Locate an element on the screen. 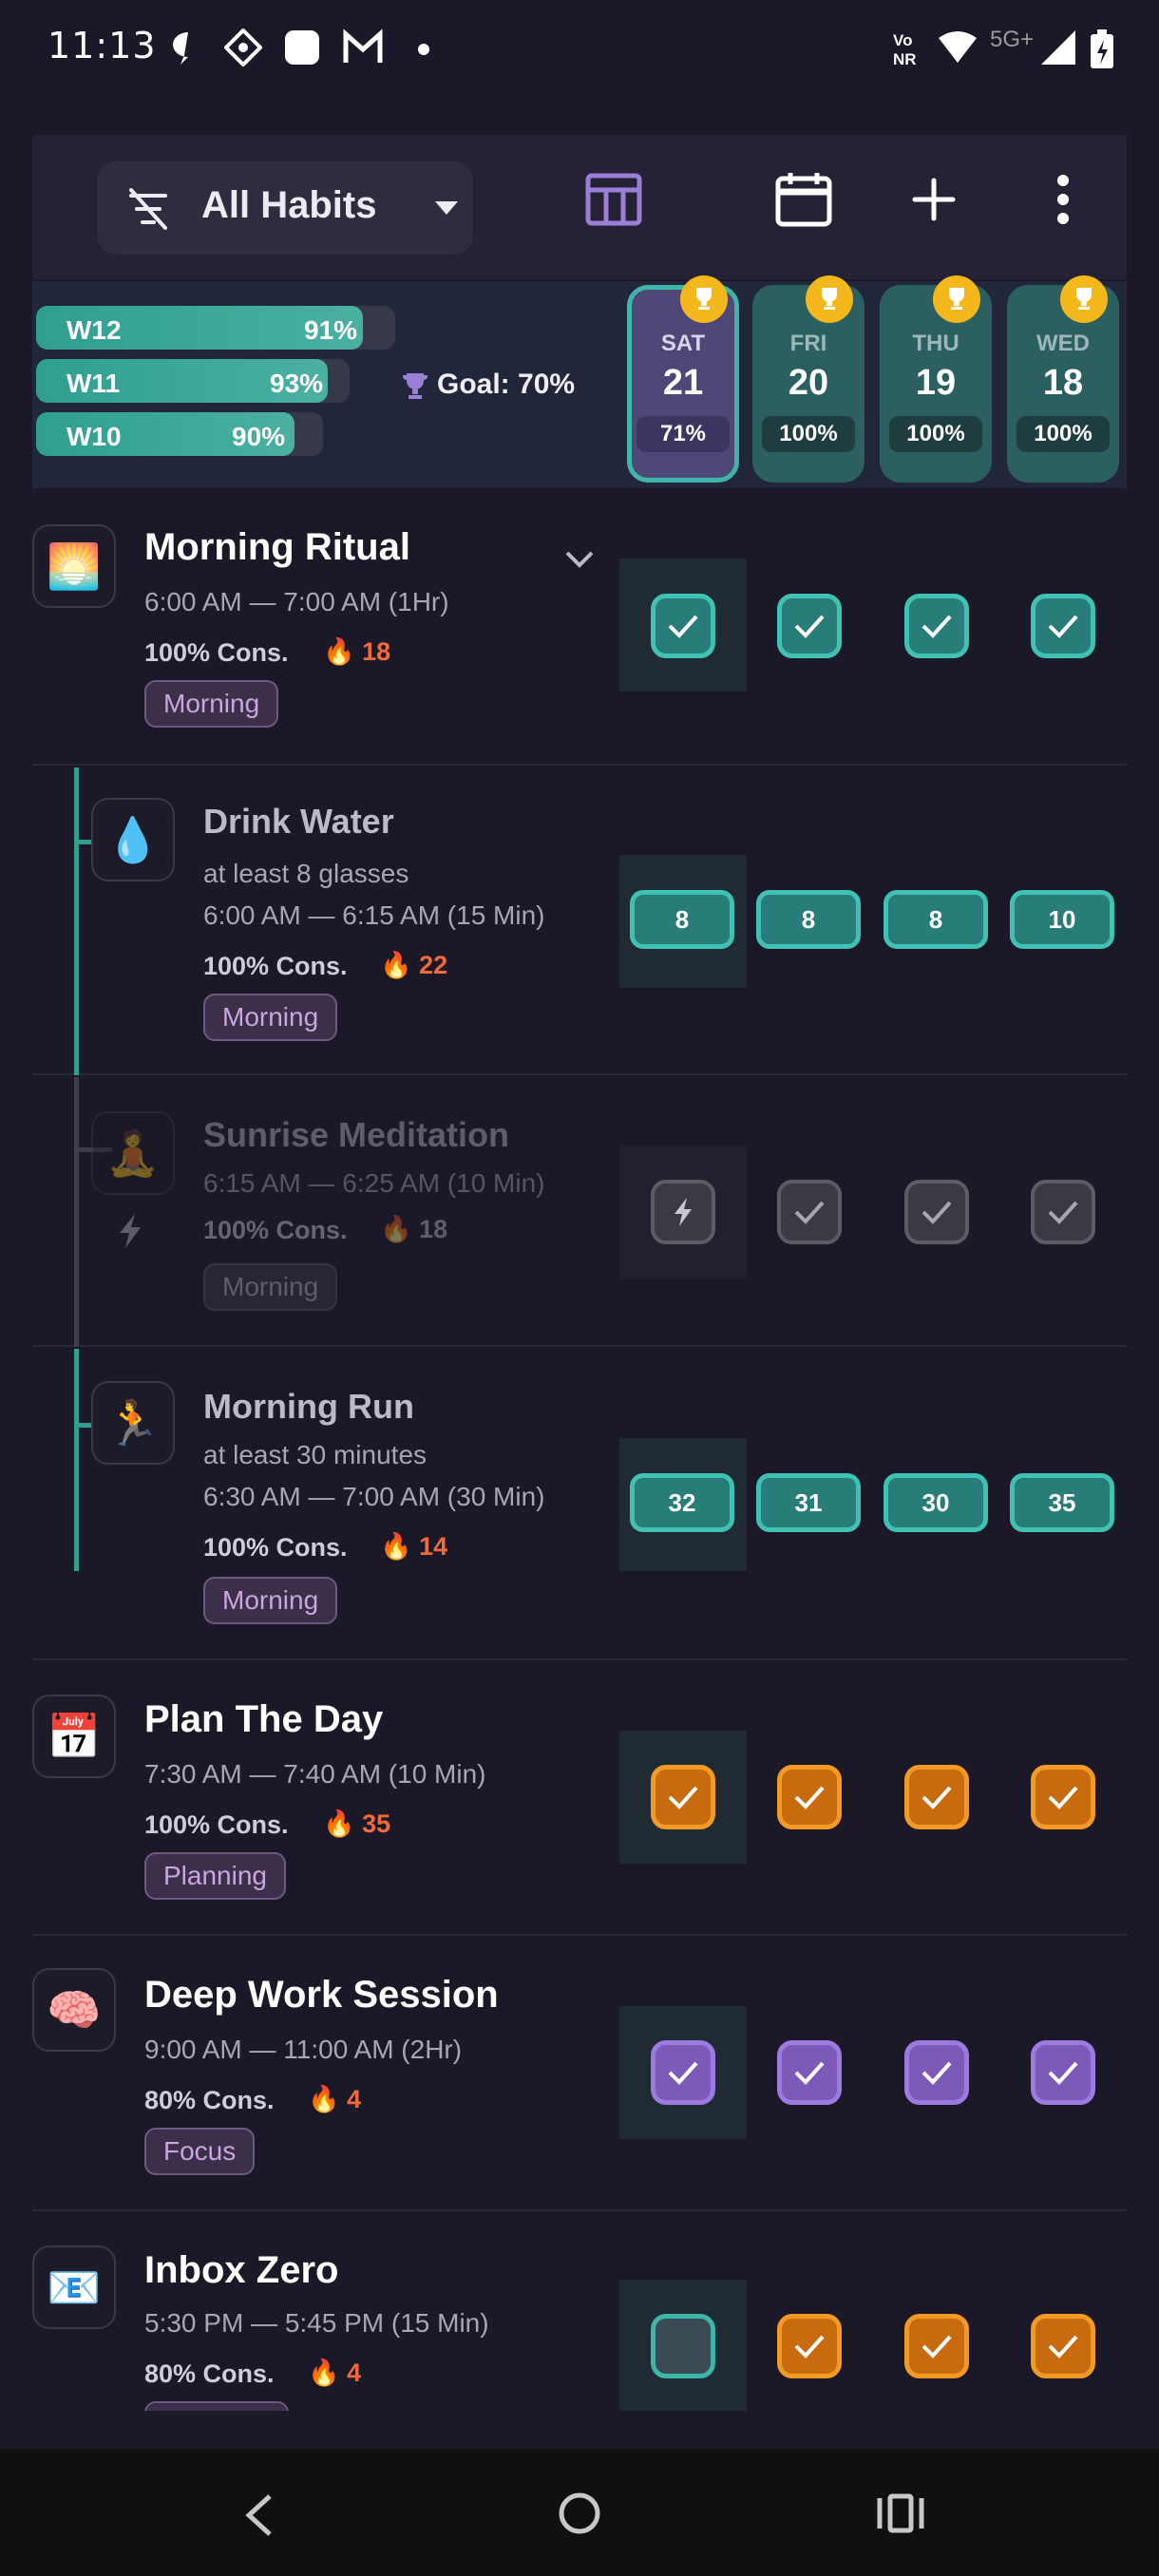 The image size is (1159, 2576). value-cell-sat: 8 is located at coordinates (682, 919).